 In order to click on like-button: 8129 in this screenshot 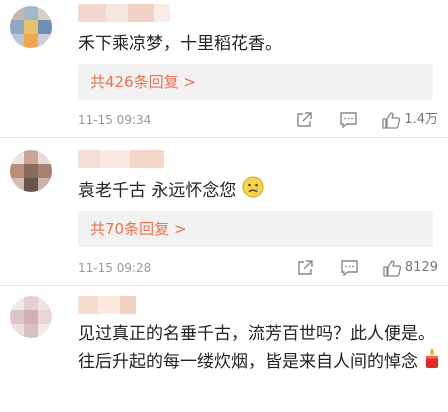, I will do `click(410, 268)`.